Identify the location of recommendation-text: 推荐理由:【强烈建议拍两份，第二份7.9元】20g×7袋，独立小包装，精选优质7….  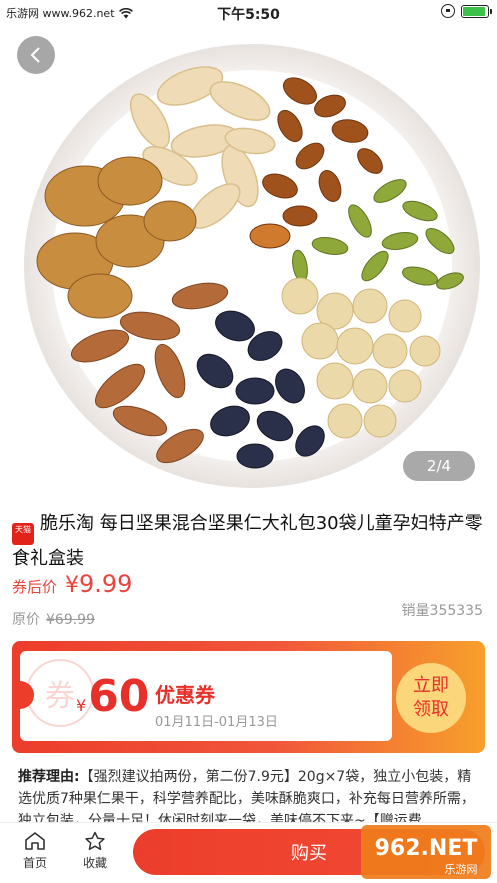
(249, 794).